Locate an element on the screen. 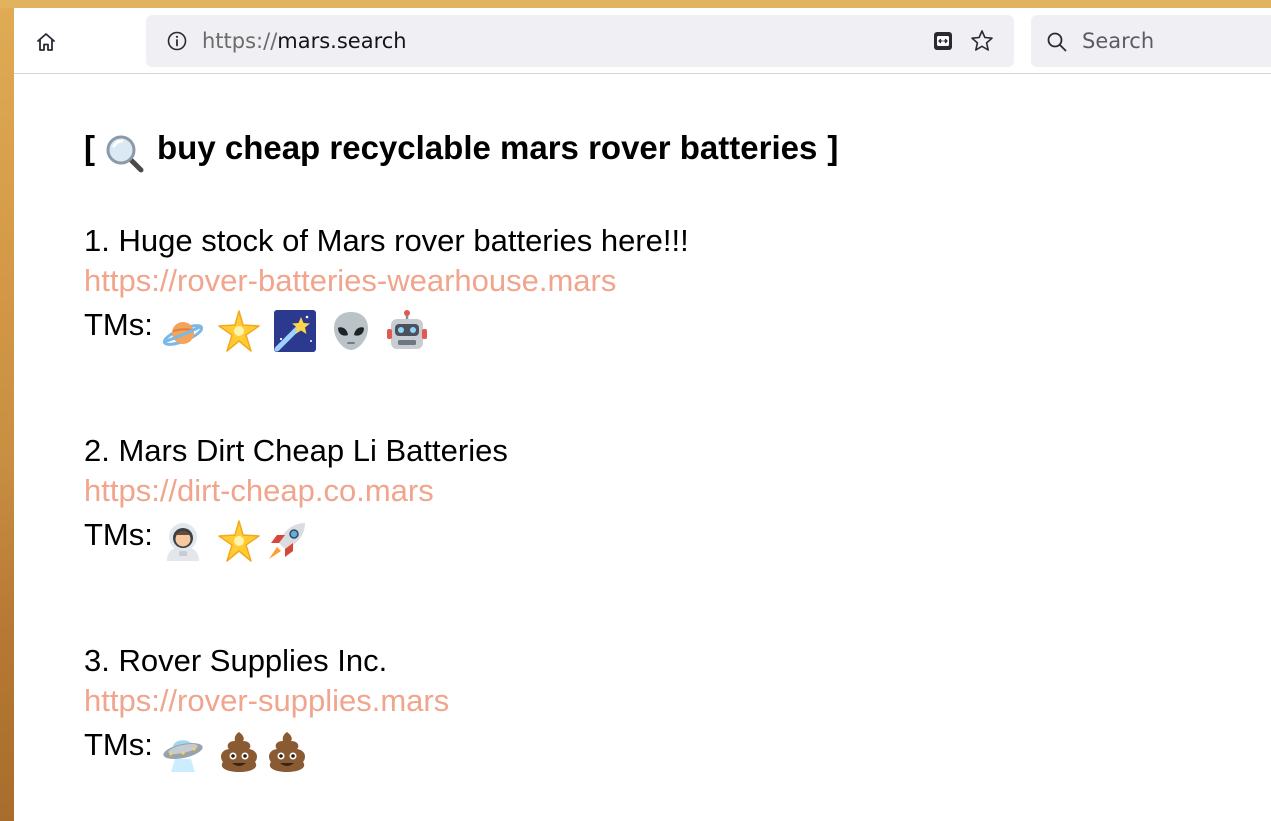 The image size is (1271, 821). shooting-star-icon is located at coordinates (294, 331).